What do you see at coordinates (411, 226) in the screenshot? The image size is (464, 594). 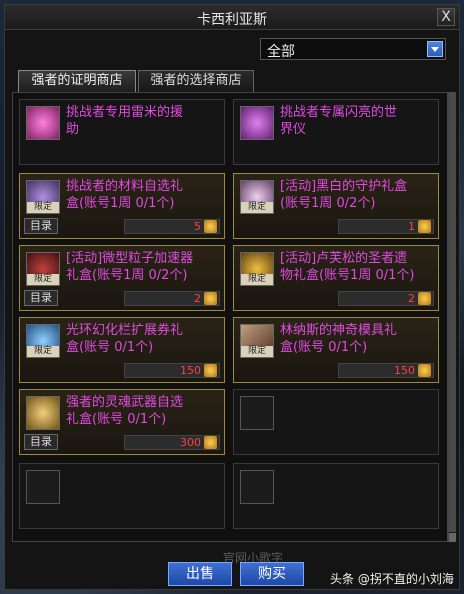 I see `price-value: 1` at bounding box center [411, 226].